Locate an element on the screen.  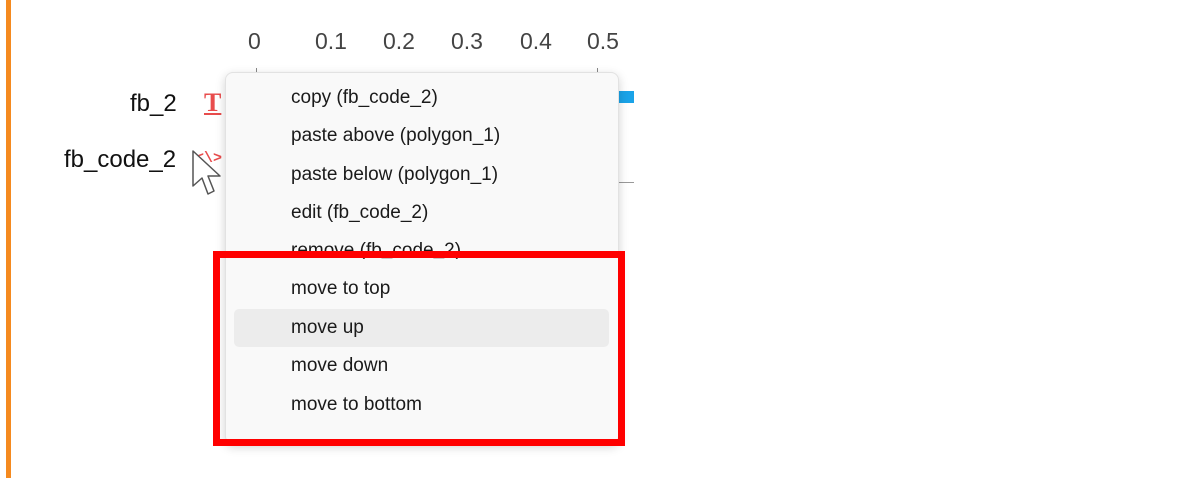
row-label-fb-code-2: fb_code_2 is located at coordinates (120, 160).